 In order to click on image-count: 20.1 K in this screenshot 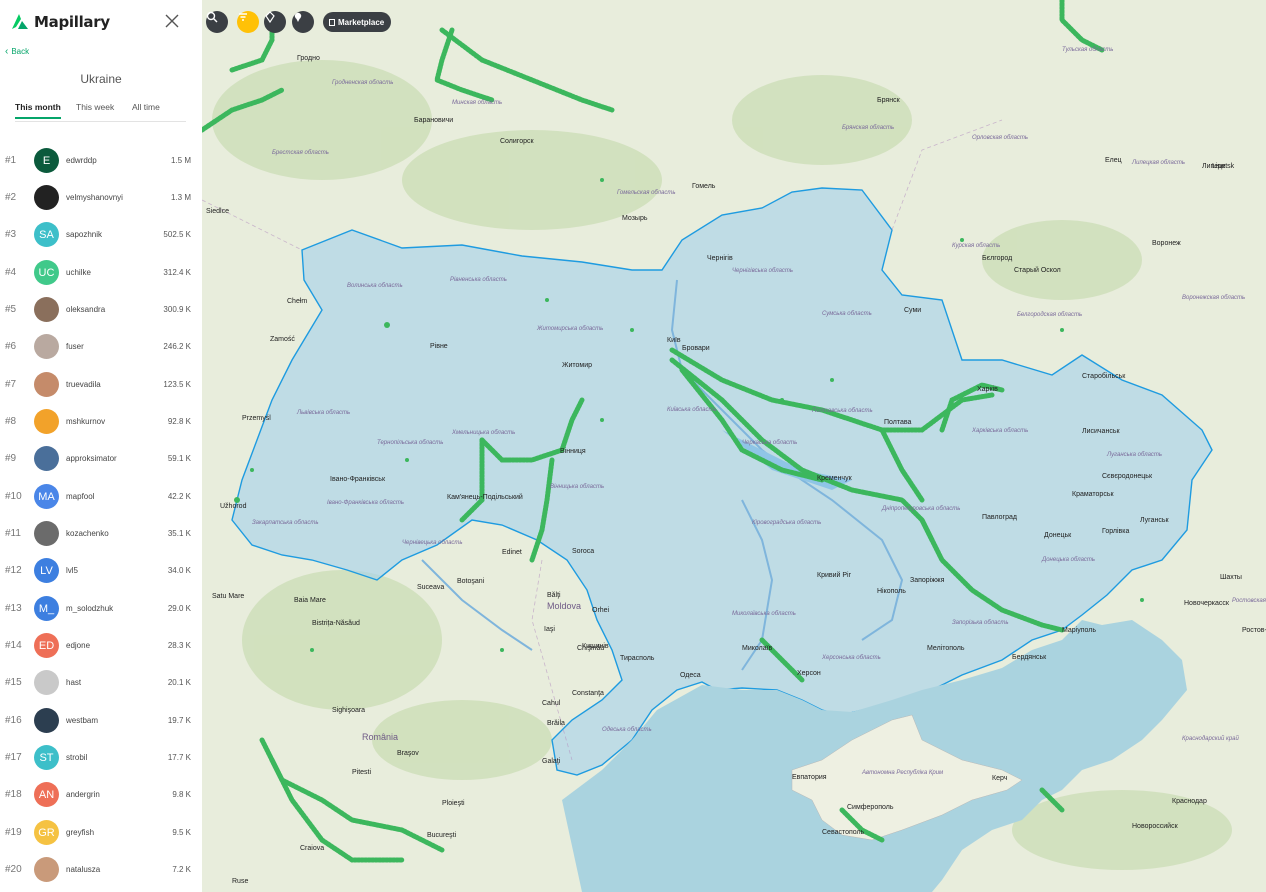, I will do `click(179, 682)`.